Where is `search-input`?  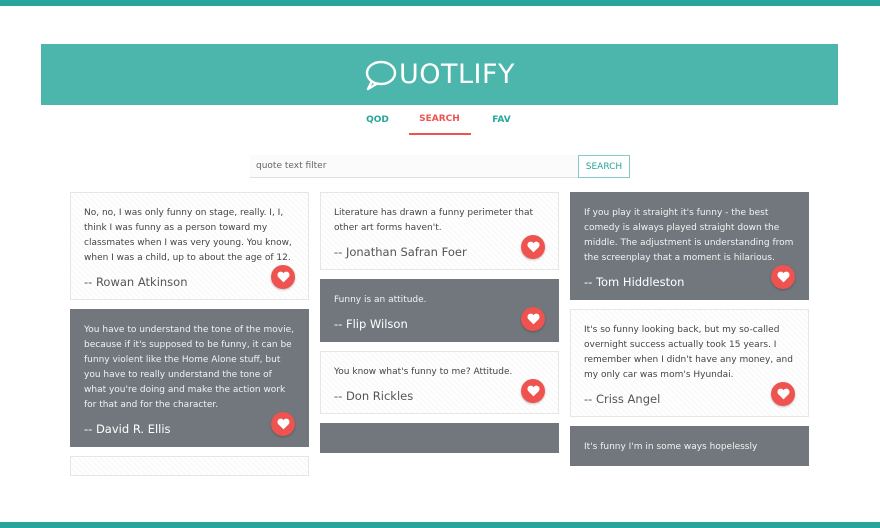 search-input is located at coordinates (414, 166).